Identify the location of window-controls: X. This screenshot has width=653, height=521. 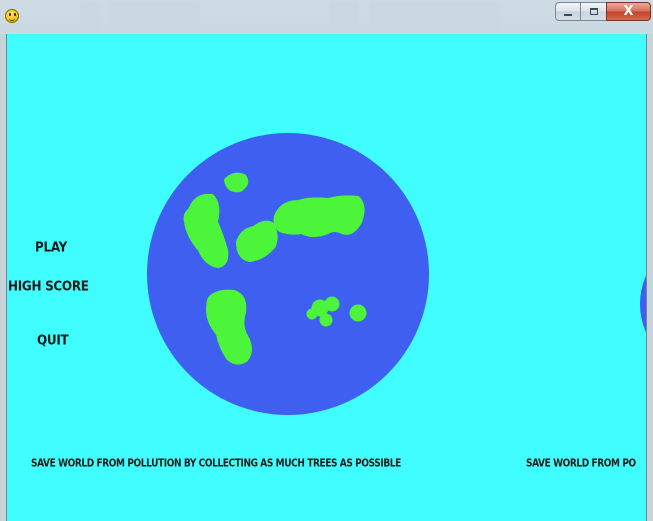
(603, 11).